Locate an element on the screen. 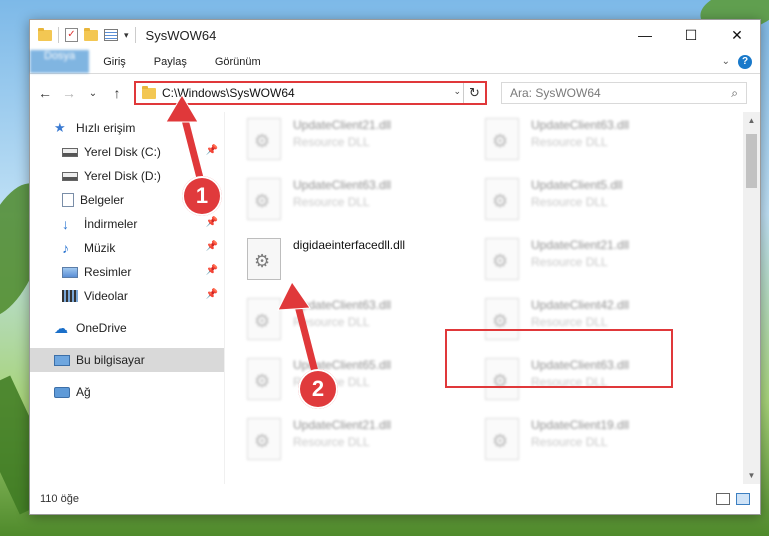 Image resolution: width=769 pixels, height=536 pixels. arrowhead-to-file is located at coordinates (294, 296).